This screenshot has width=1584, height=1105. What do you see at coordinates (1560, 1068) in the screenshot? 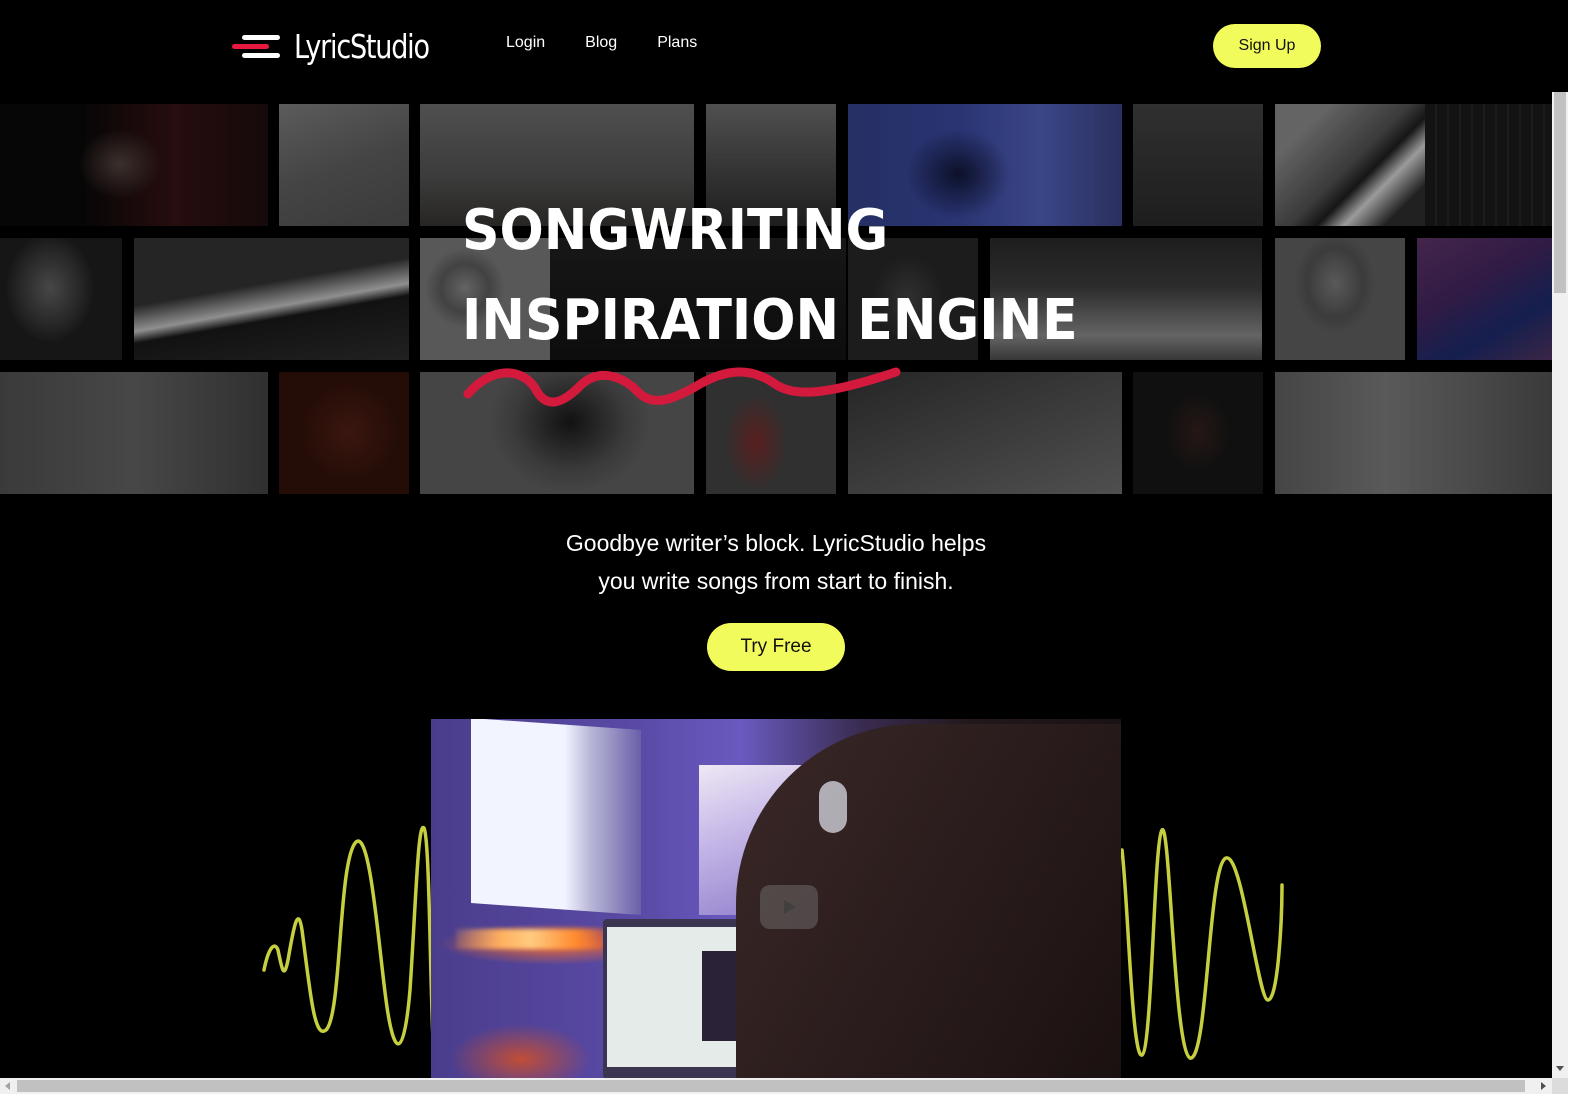
I see `scroll-down-arrow-icon` at bounding box center [1560, 1068].